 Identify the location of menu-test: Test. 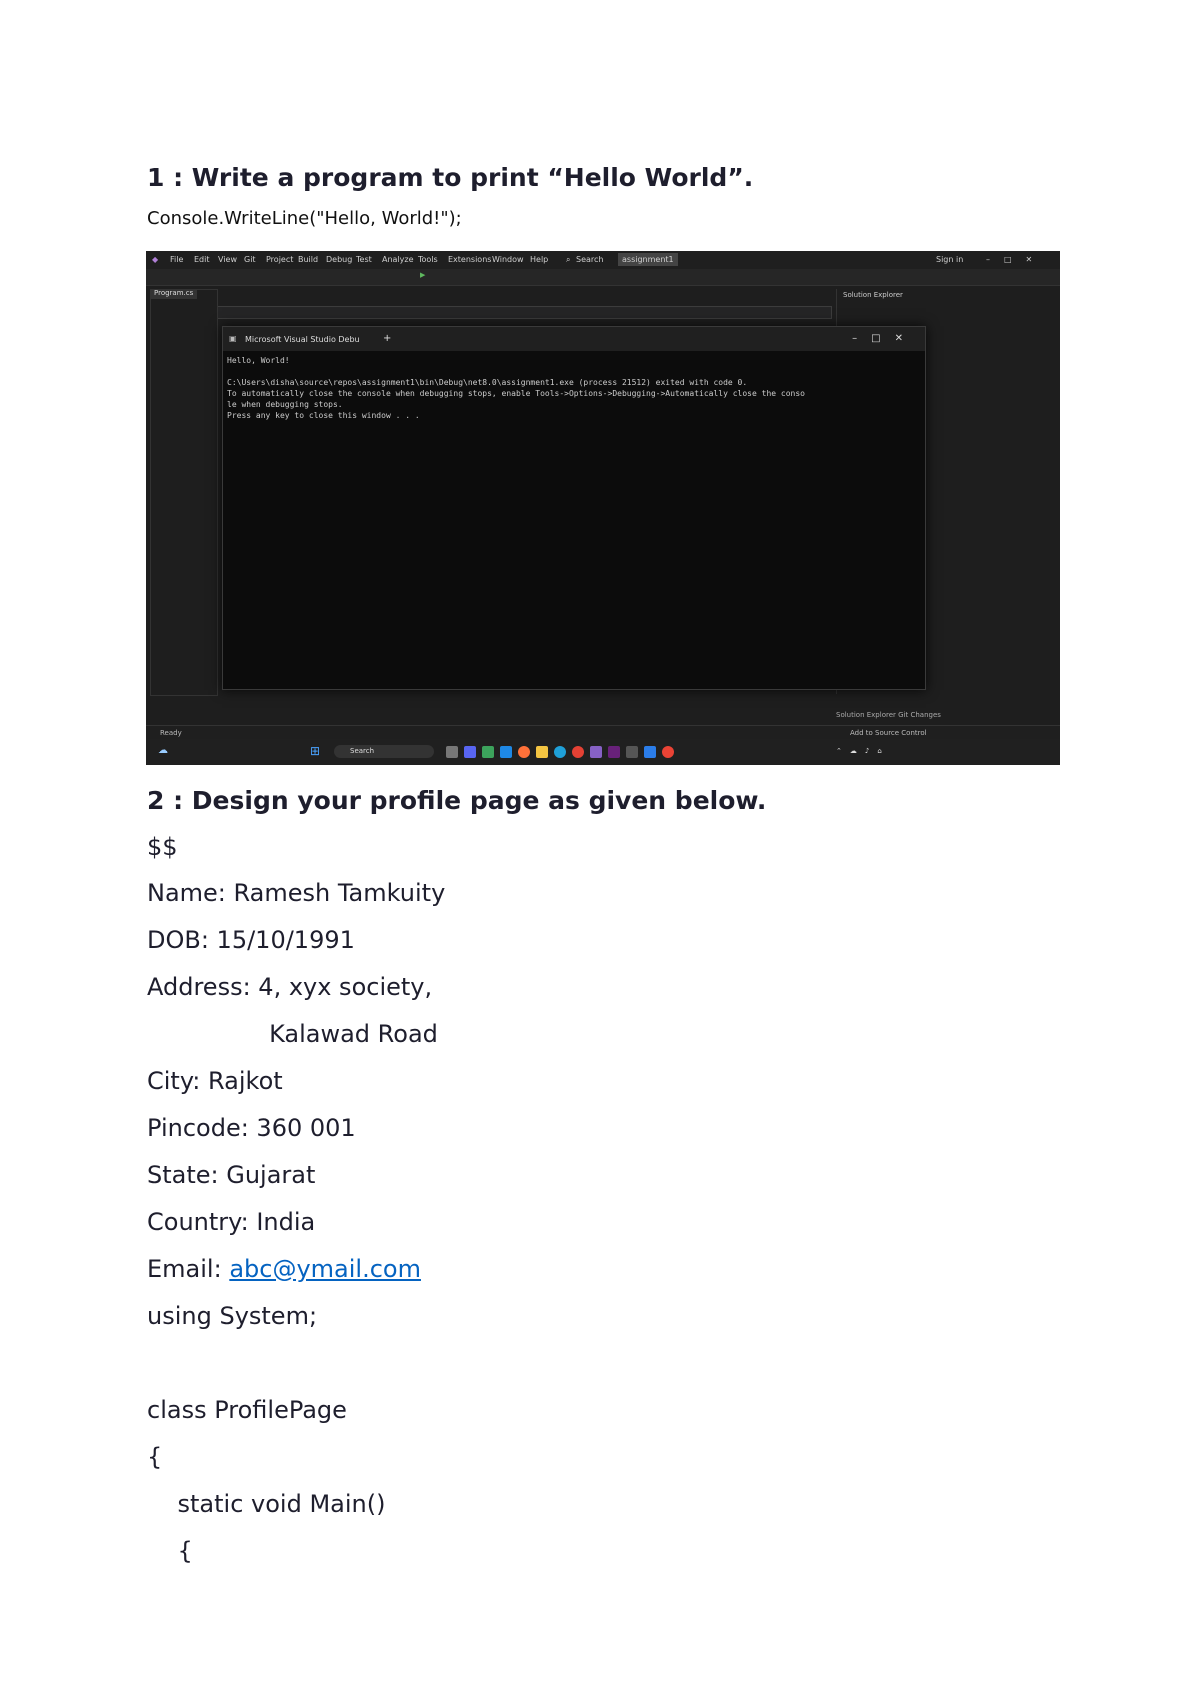
(364, 259).